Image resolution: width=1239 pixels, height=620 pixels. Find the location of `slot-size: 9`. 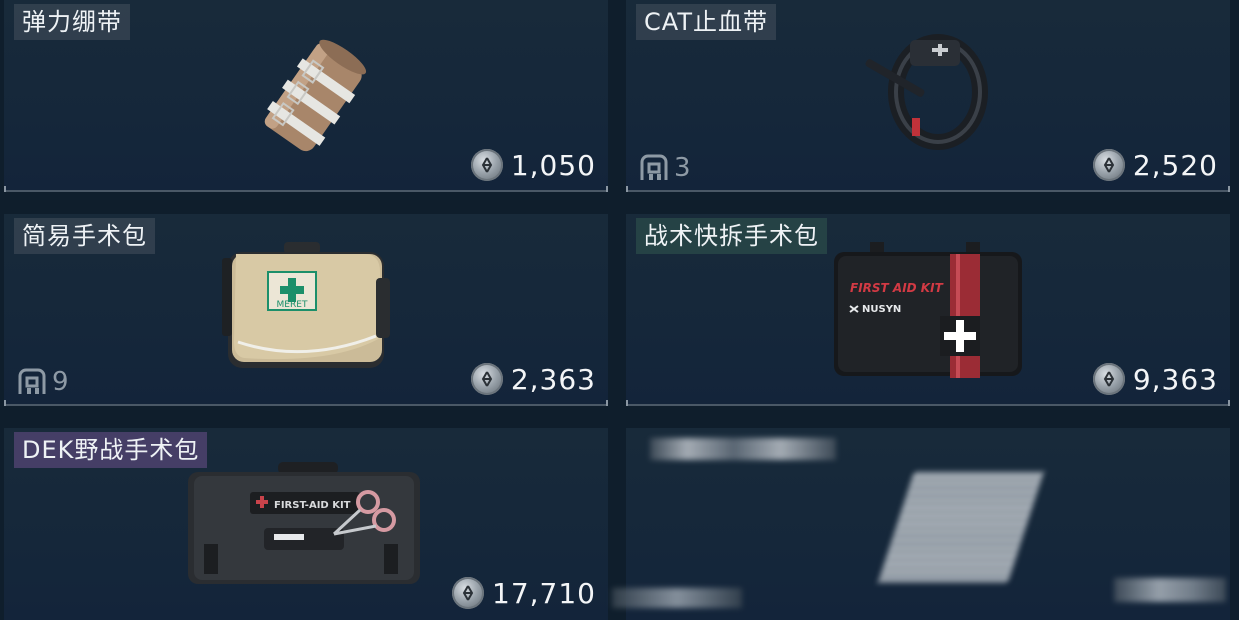

slot-size: 9 is located at coordinates (42, 382).